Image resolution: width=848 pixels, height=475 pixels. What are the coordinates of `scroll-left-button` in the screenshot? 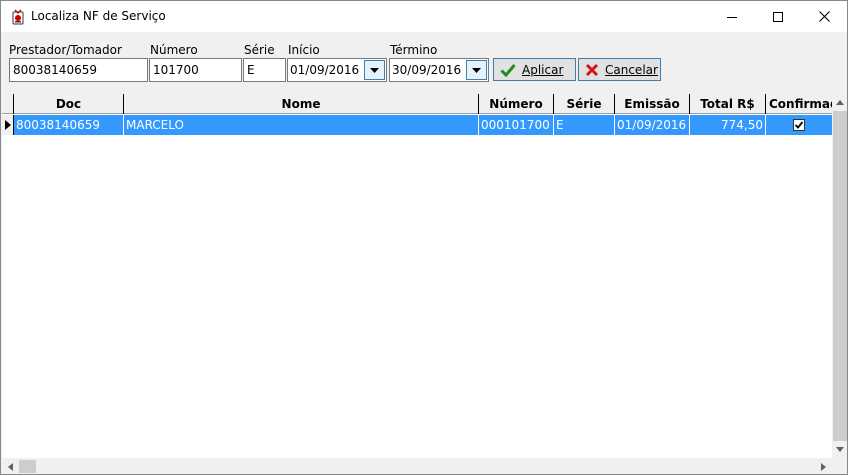 It's located at (10, 466).